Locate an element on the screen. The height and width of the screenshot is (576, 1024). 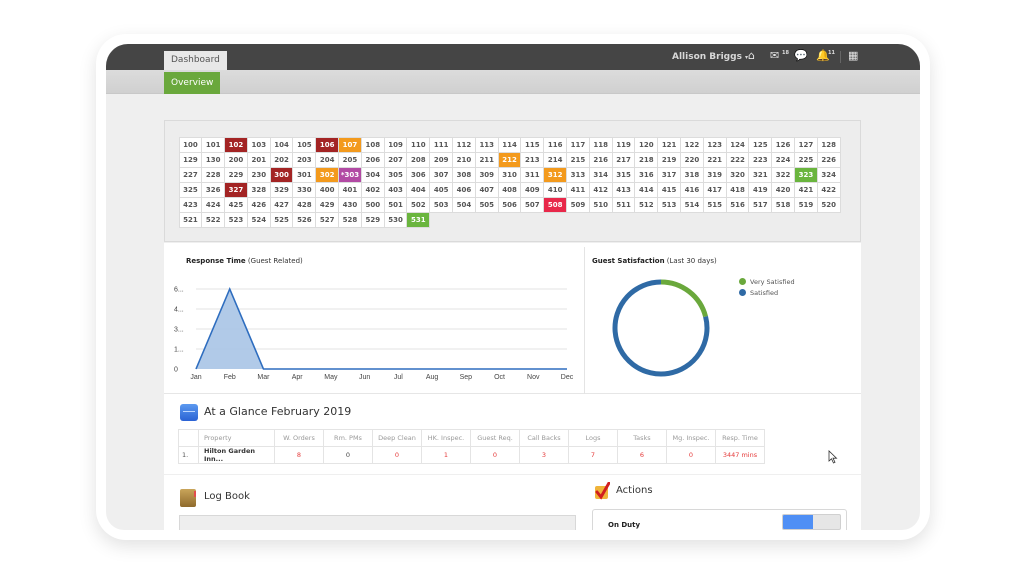
room-cell: 518 is located at coordinates (783, 204).